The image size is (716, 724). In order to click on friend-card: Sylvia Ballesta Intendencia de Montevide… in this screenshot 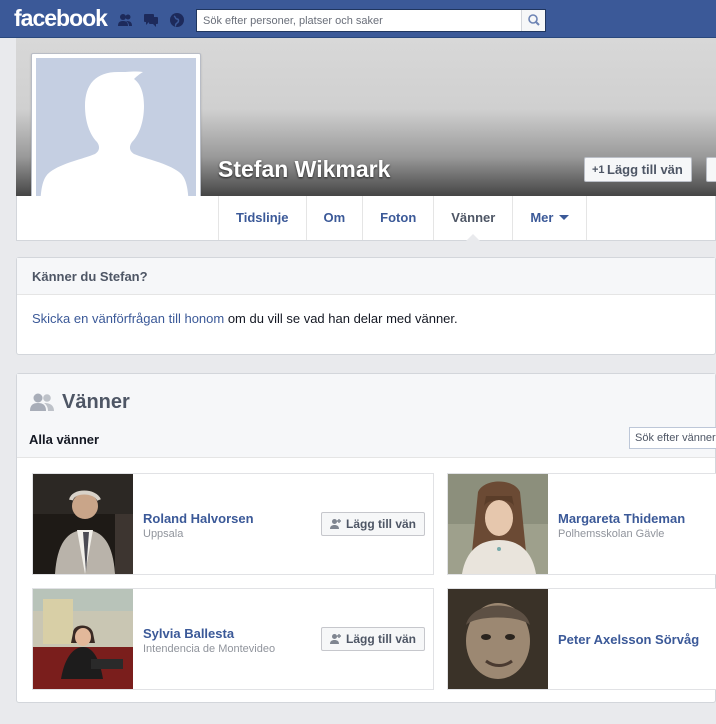, I will do `click(233, 639)`.